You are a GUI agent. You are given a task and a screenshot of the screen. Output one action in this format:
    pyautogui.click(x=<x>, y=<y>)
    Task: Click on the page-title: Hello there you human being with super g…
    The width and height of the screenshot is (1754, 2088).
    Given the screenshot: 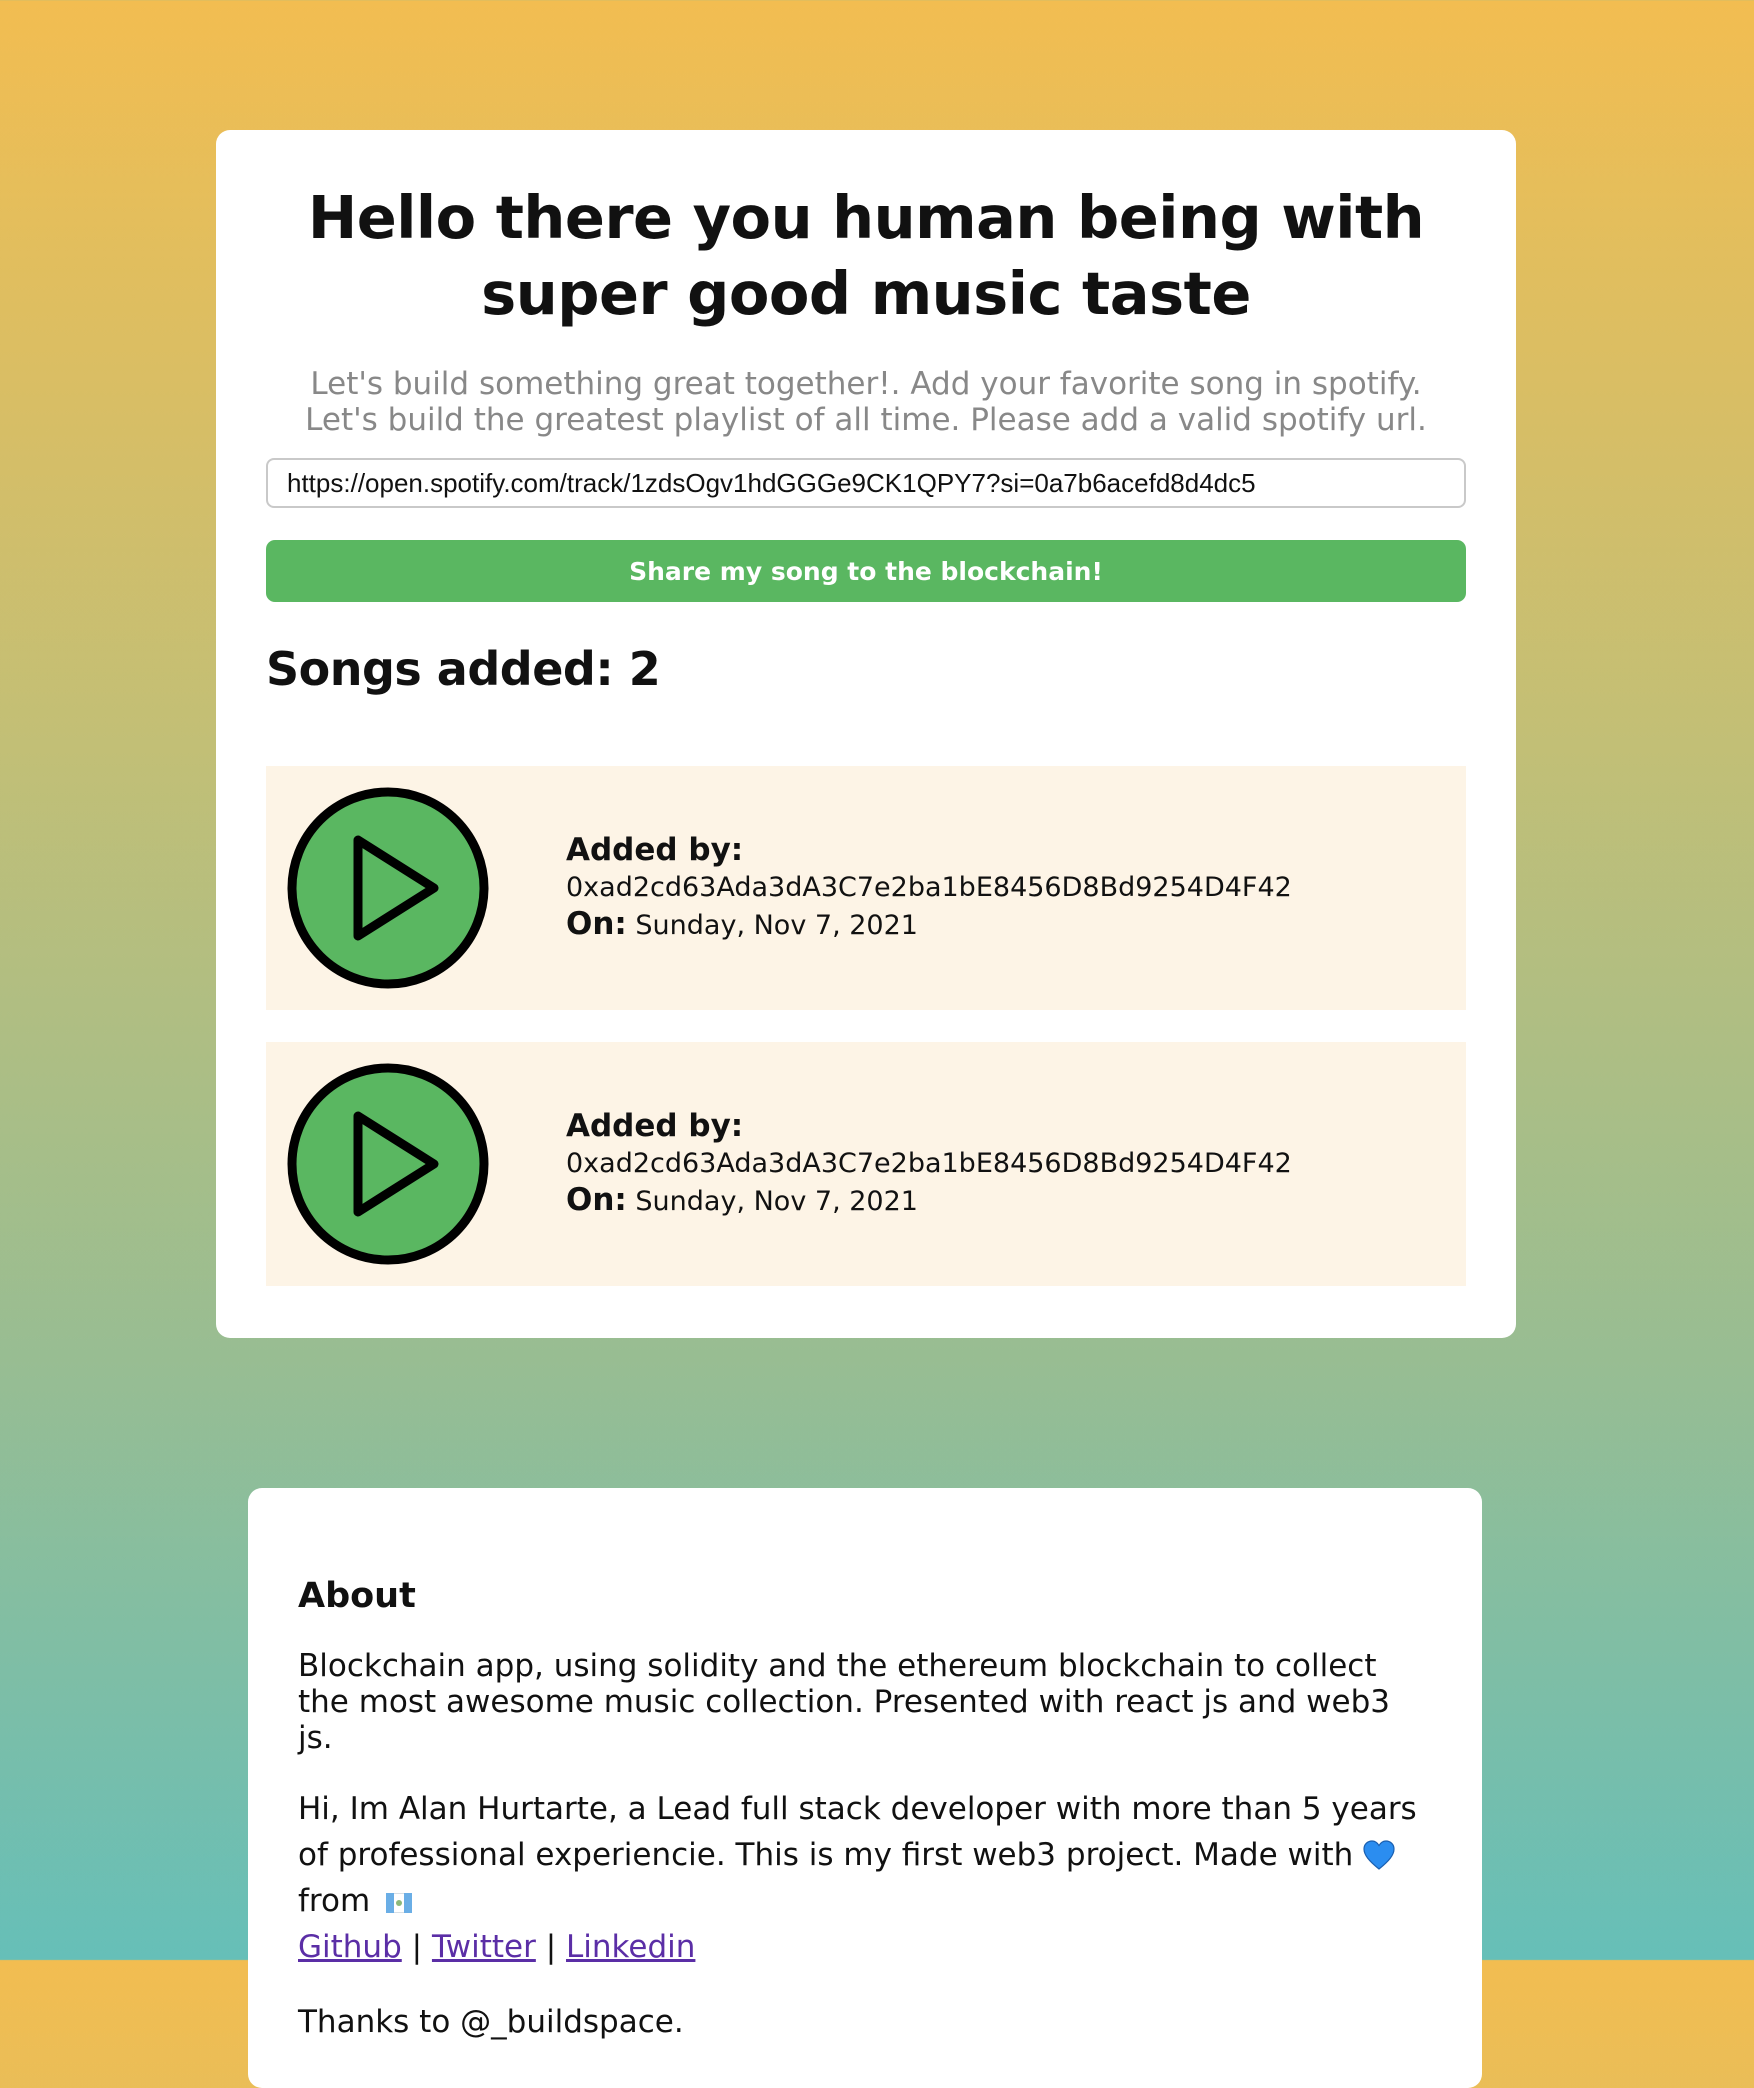 What is the action you would take?
    pyautogui.click(x=866, y=255)
    